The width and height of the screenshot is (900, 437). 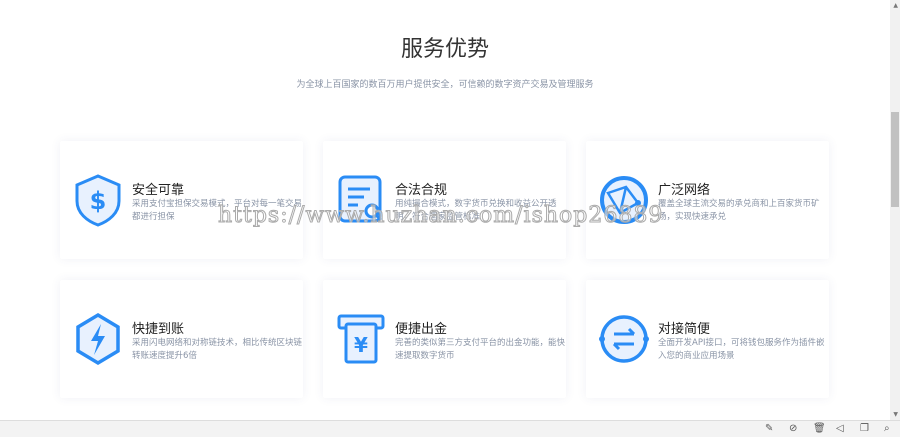 I want to click on scrollbar-thumb, so click(x=895, y=159).